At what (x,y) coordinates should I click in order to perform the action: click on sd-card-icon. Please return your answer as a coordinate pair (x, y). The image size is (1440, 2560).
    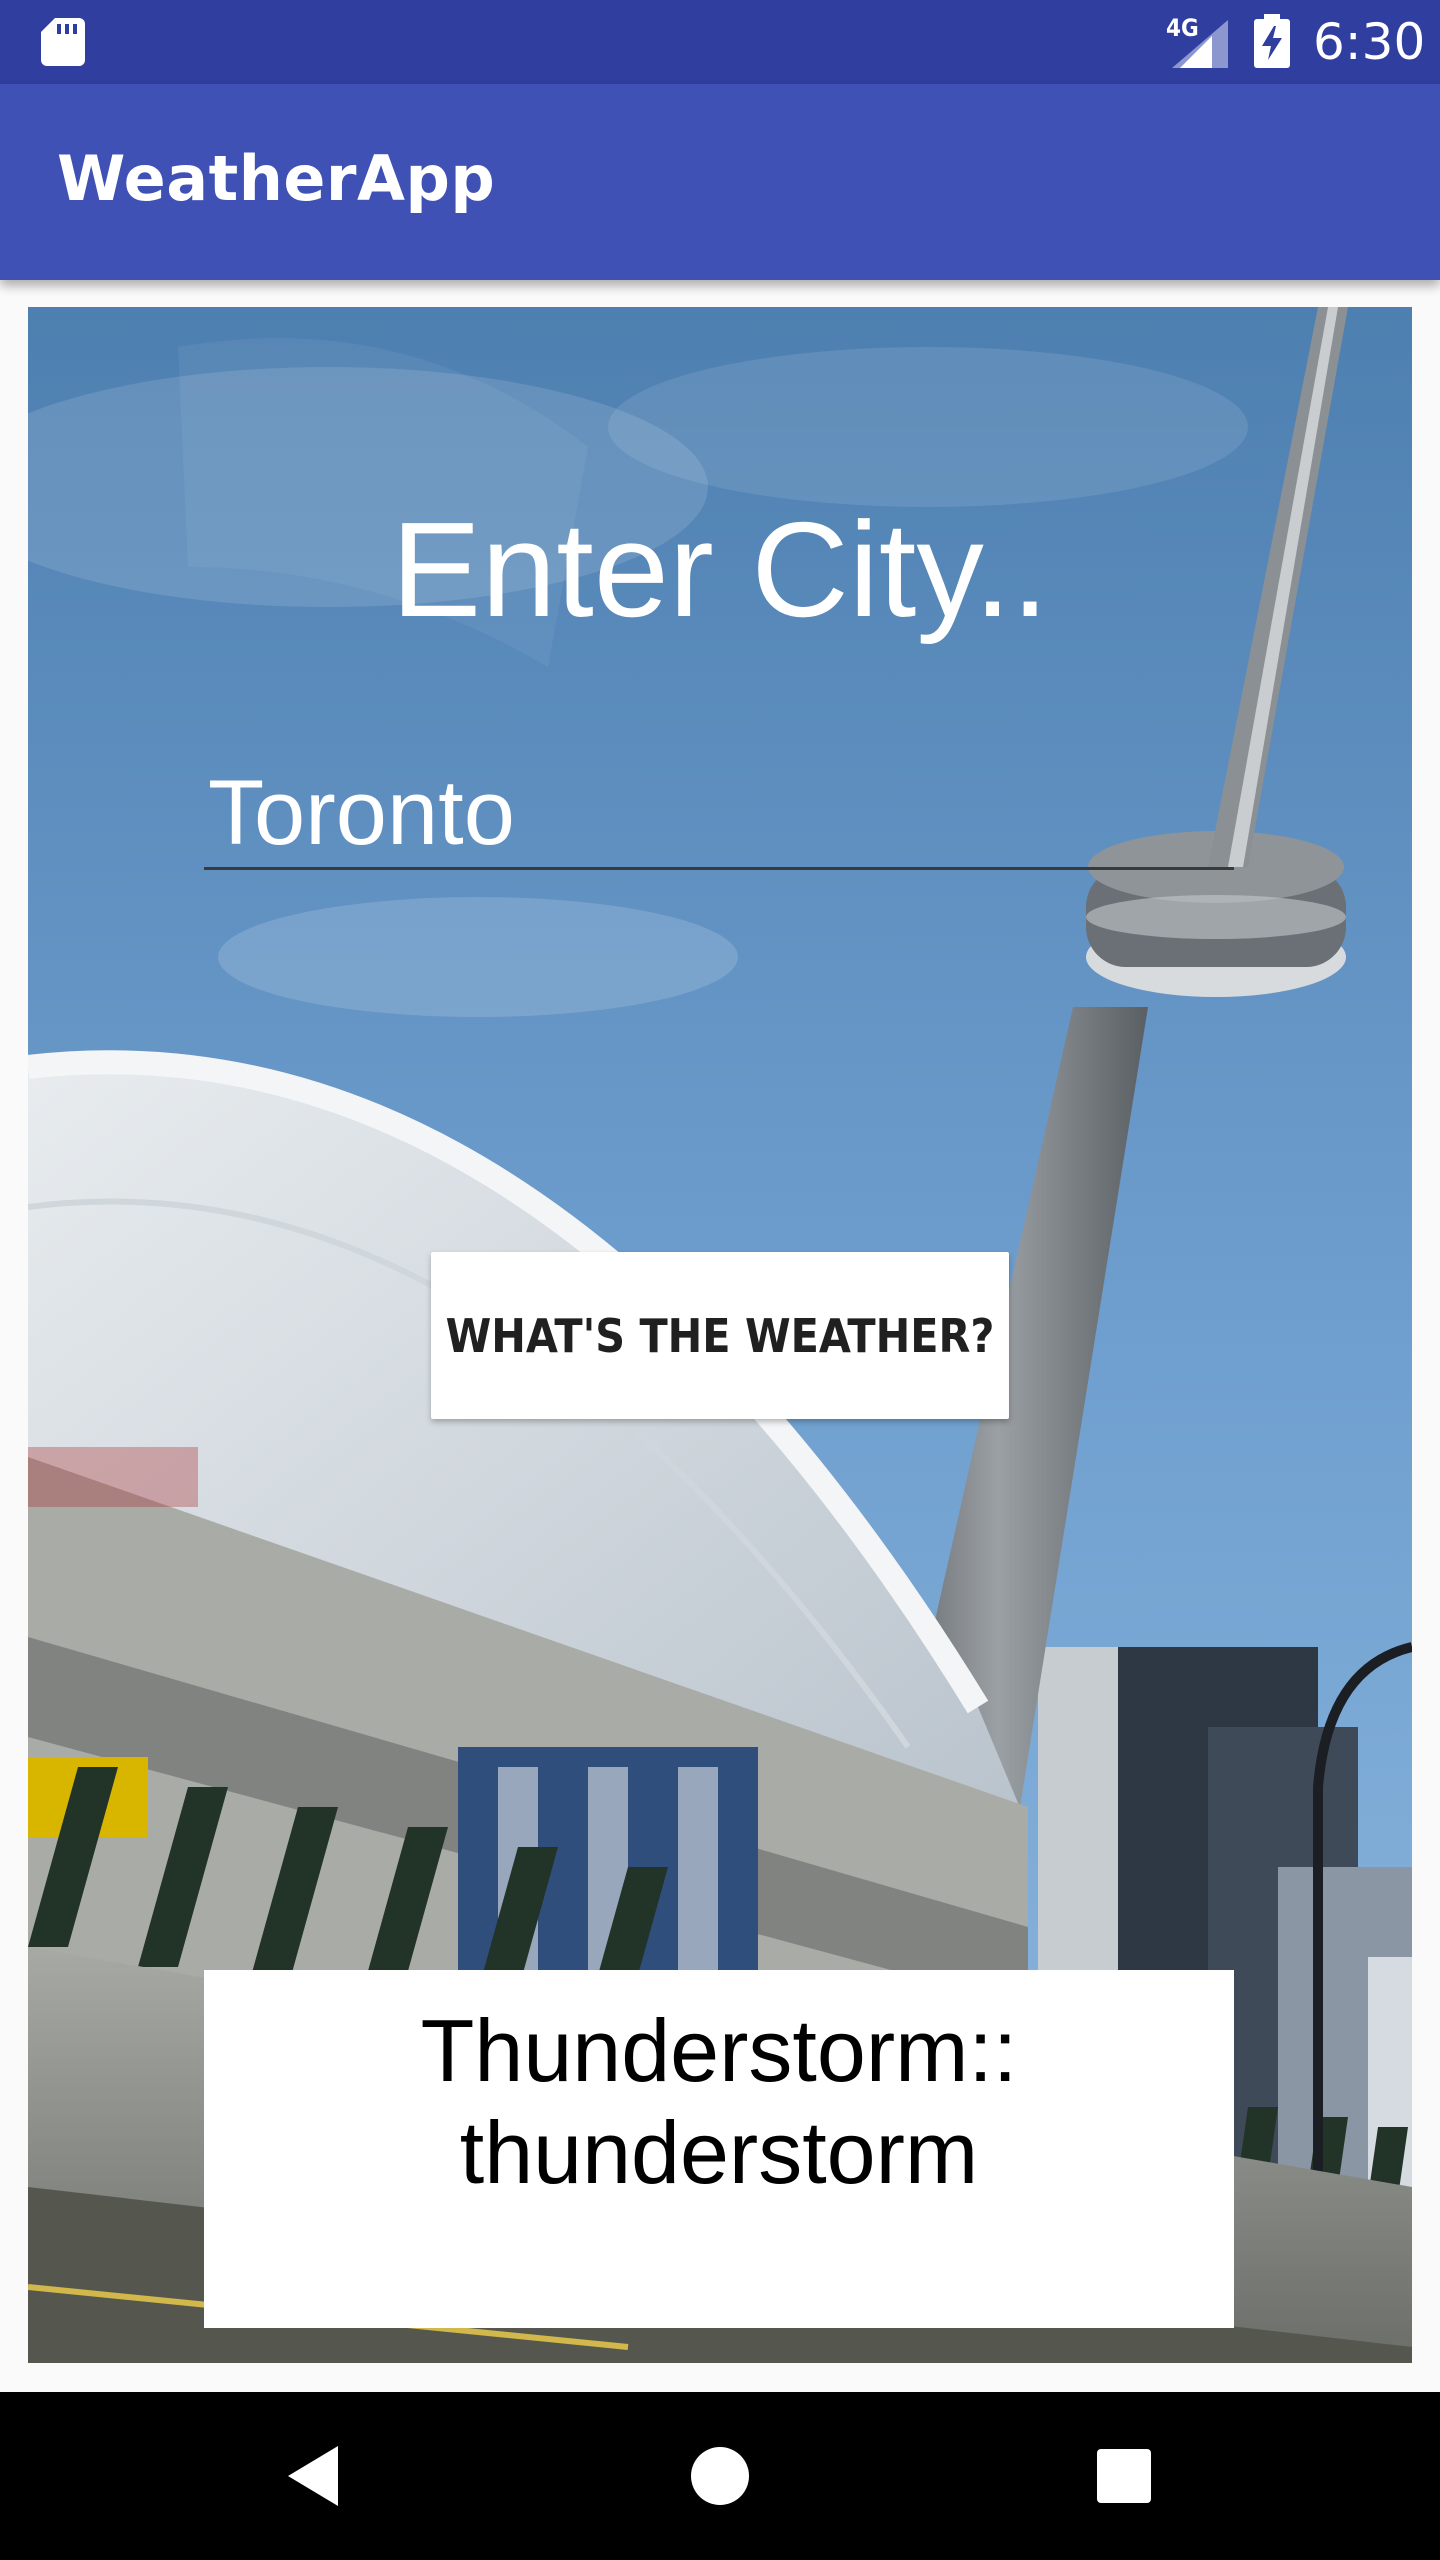
    Looking at the image, I should click on (63, 42).